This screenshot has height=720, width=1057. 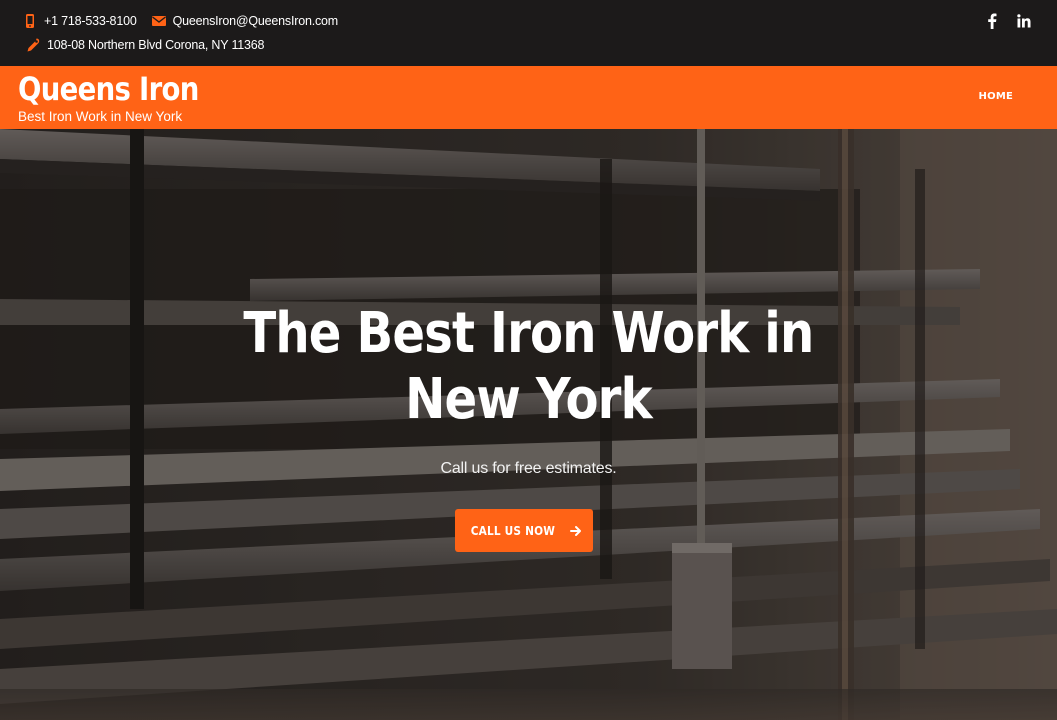 I want to click on address-contact: 108-08 Northern Blvd Corona, NY 11368, so click(x=144, y=45).